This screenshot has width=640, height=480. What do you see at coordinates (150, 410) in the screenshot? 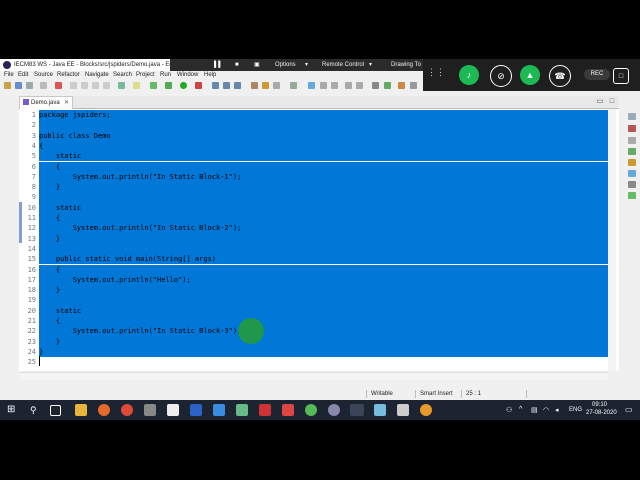
I see `database-icon` at bounding box center [150, 410].